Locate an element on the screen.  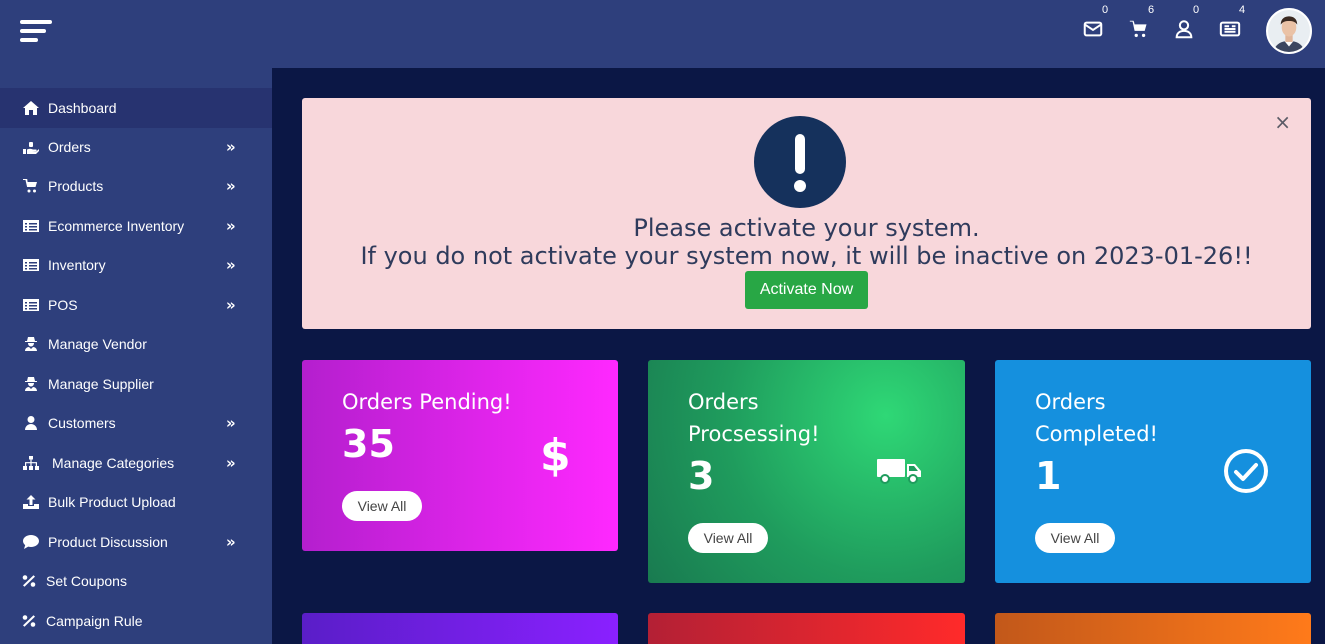
sidebar-item-ecommerce-inventory: Ecommerce Inventory » is located at coordinates (136, 226).